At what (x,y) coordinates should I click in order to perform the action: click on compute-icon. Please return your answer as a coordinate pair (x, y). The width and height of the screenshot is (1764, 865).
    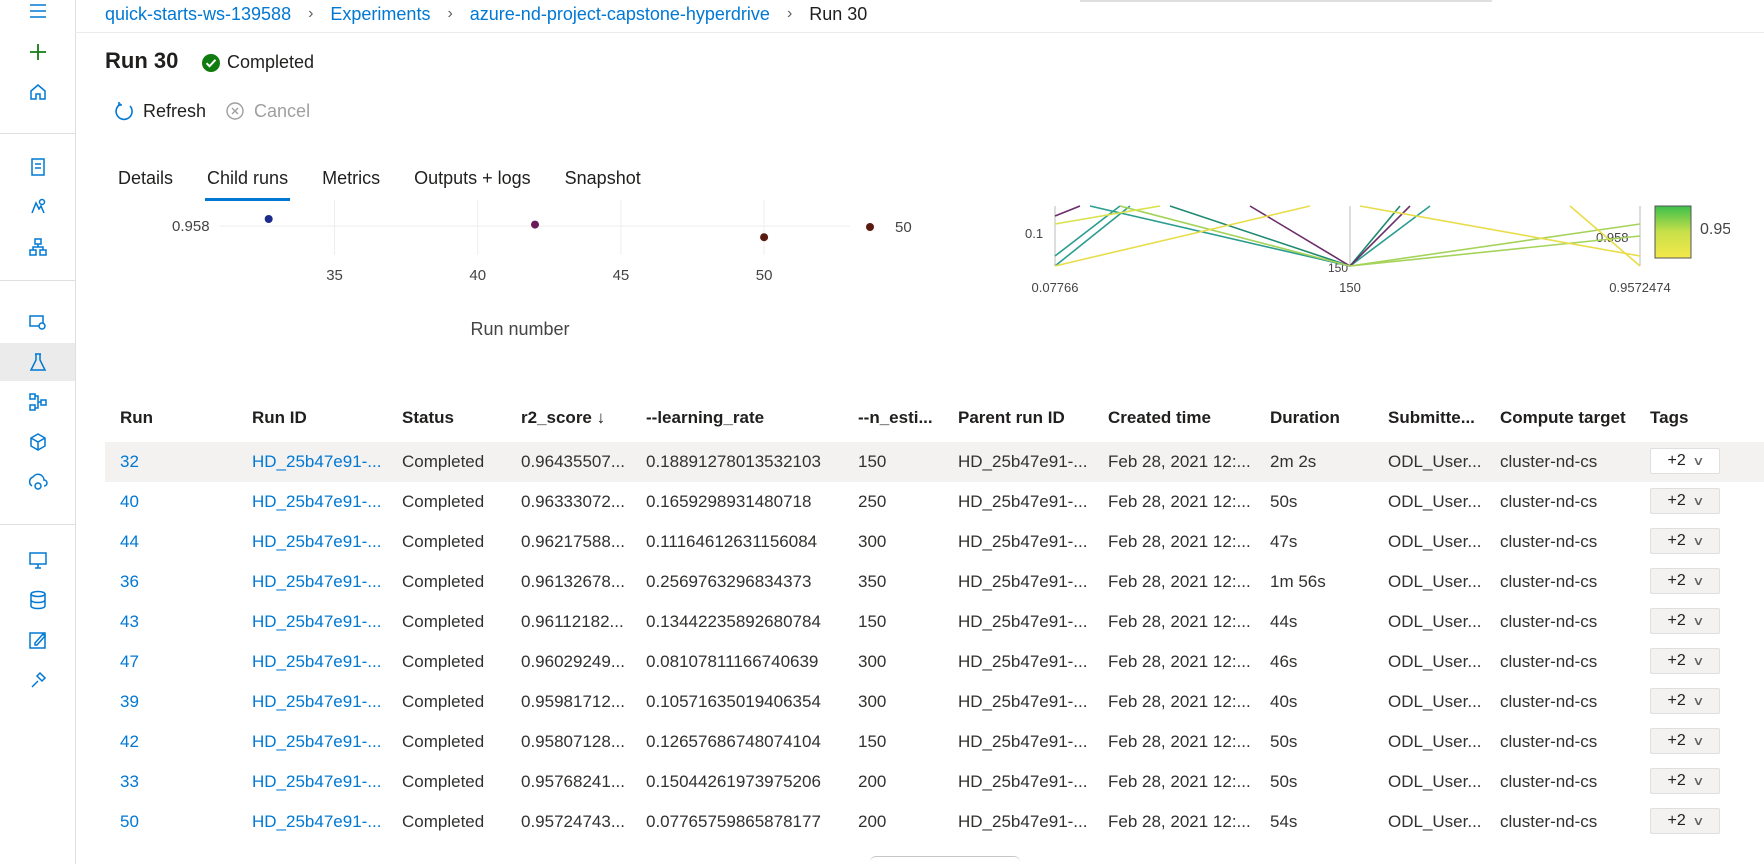
    Looking at the image, I should click on (37, 560).